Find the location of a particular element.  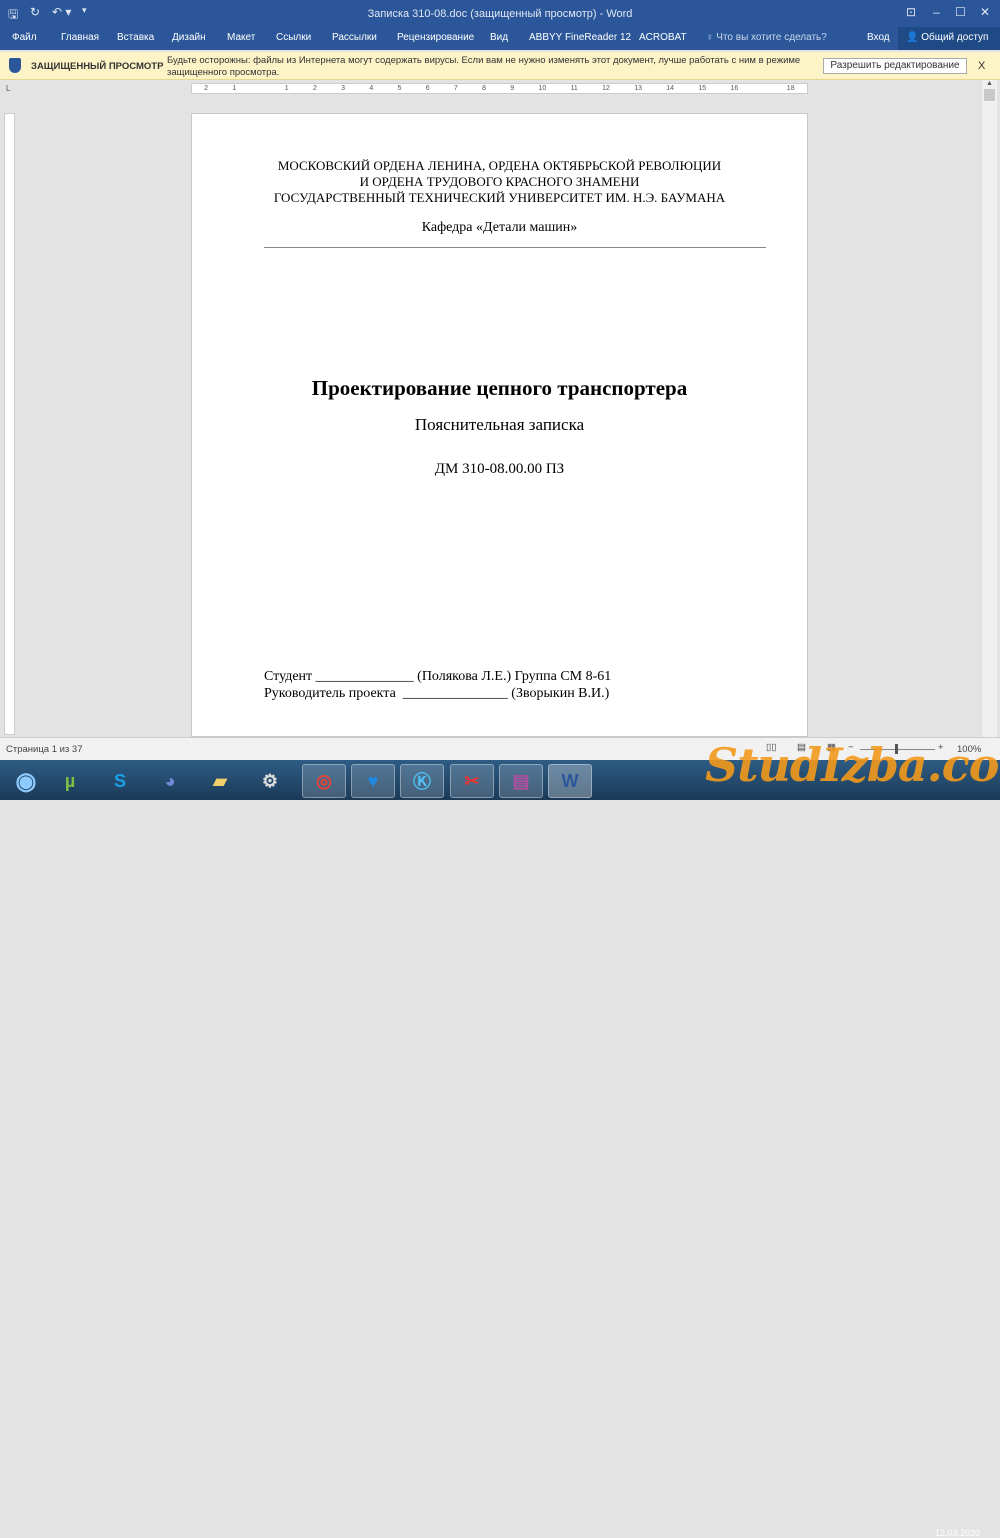

sign-in-link: Вход is located at coordinates (878, 37).